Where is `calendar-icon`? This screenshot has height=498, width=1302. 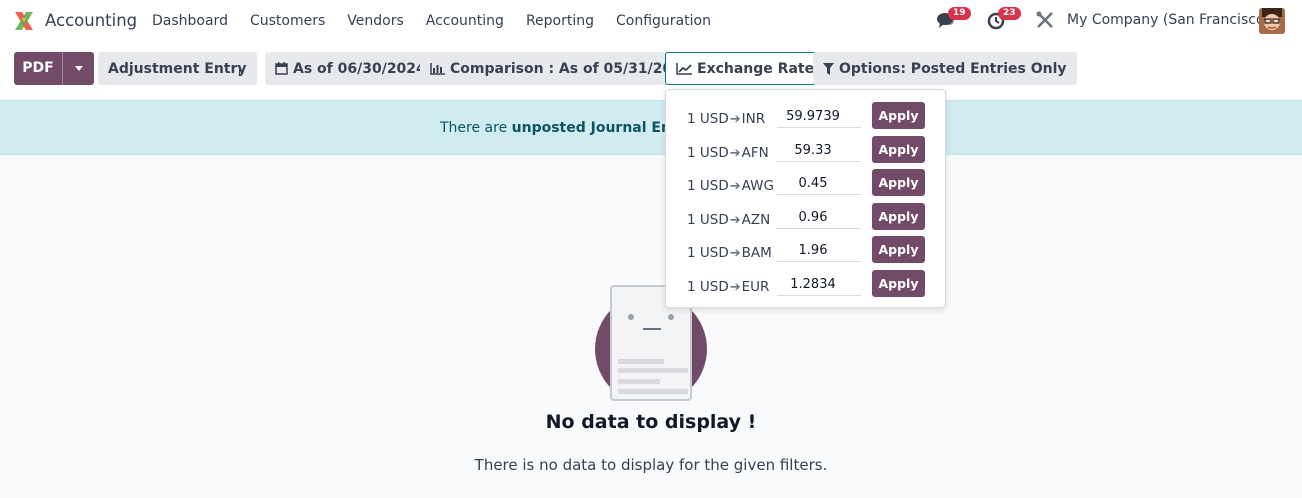 calendar-icon is located at coordinates (281, 68).